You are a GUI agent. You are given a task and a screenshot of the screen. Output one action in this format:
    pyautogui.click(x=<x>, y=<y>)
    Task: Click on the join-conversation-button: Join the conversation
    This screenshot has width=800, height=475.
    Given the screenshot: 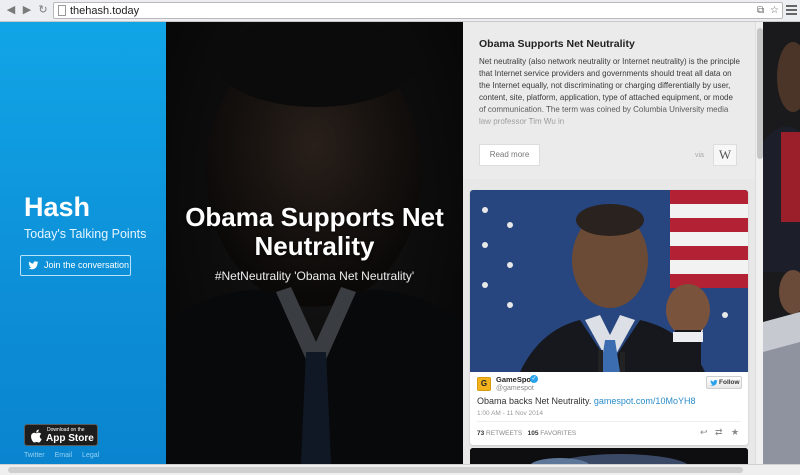 What is the action you would take?
    pyautogui.click(x=75, y=265)
    